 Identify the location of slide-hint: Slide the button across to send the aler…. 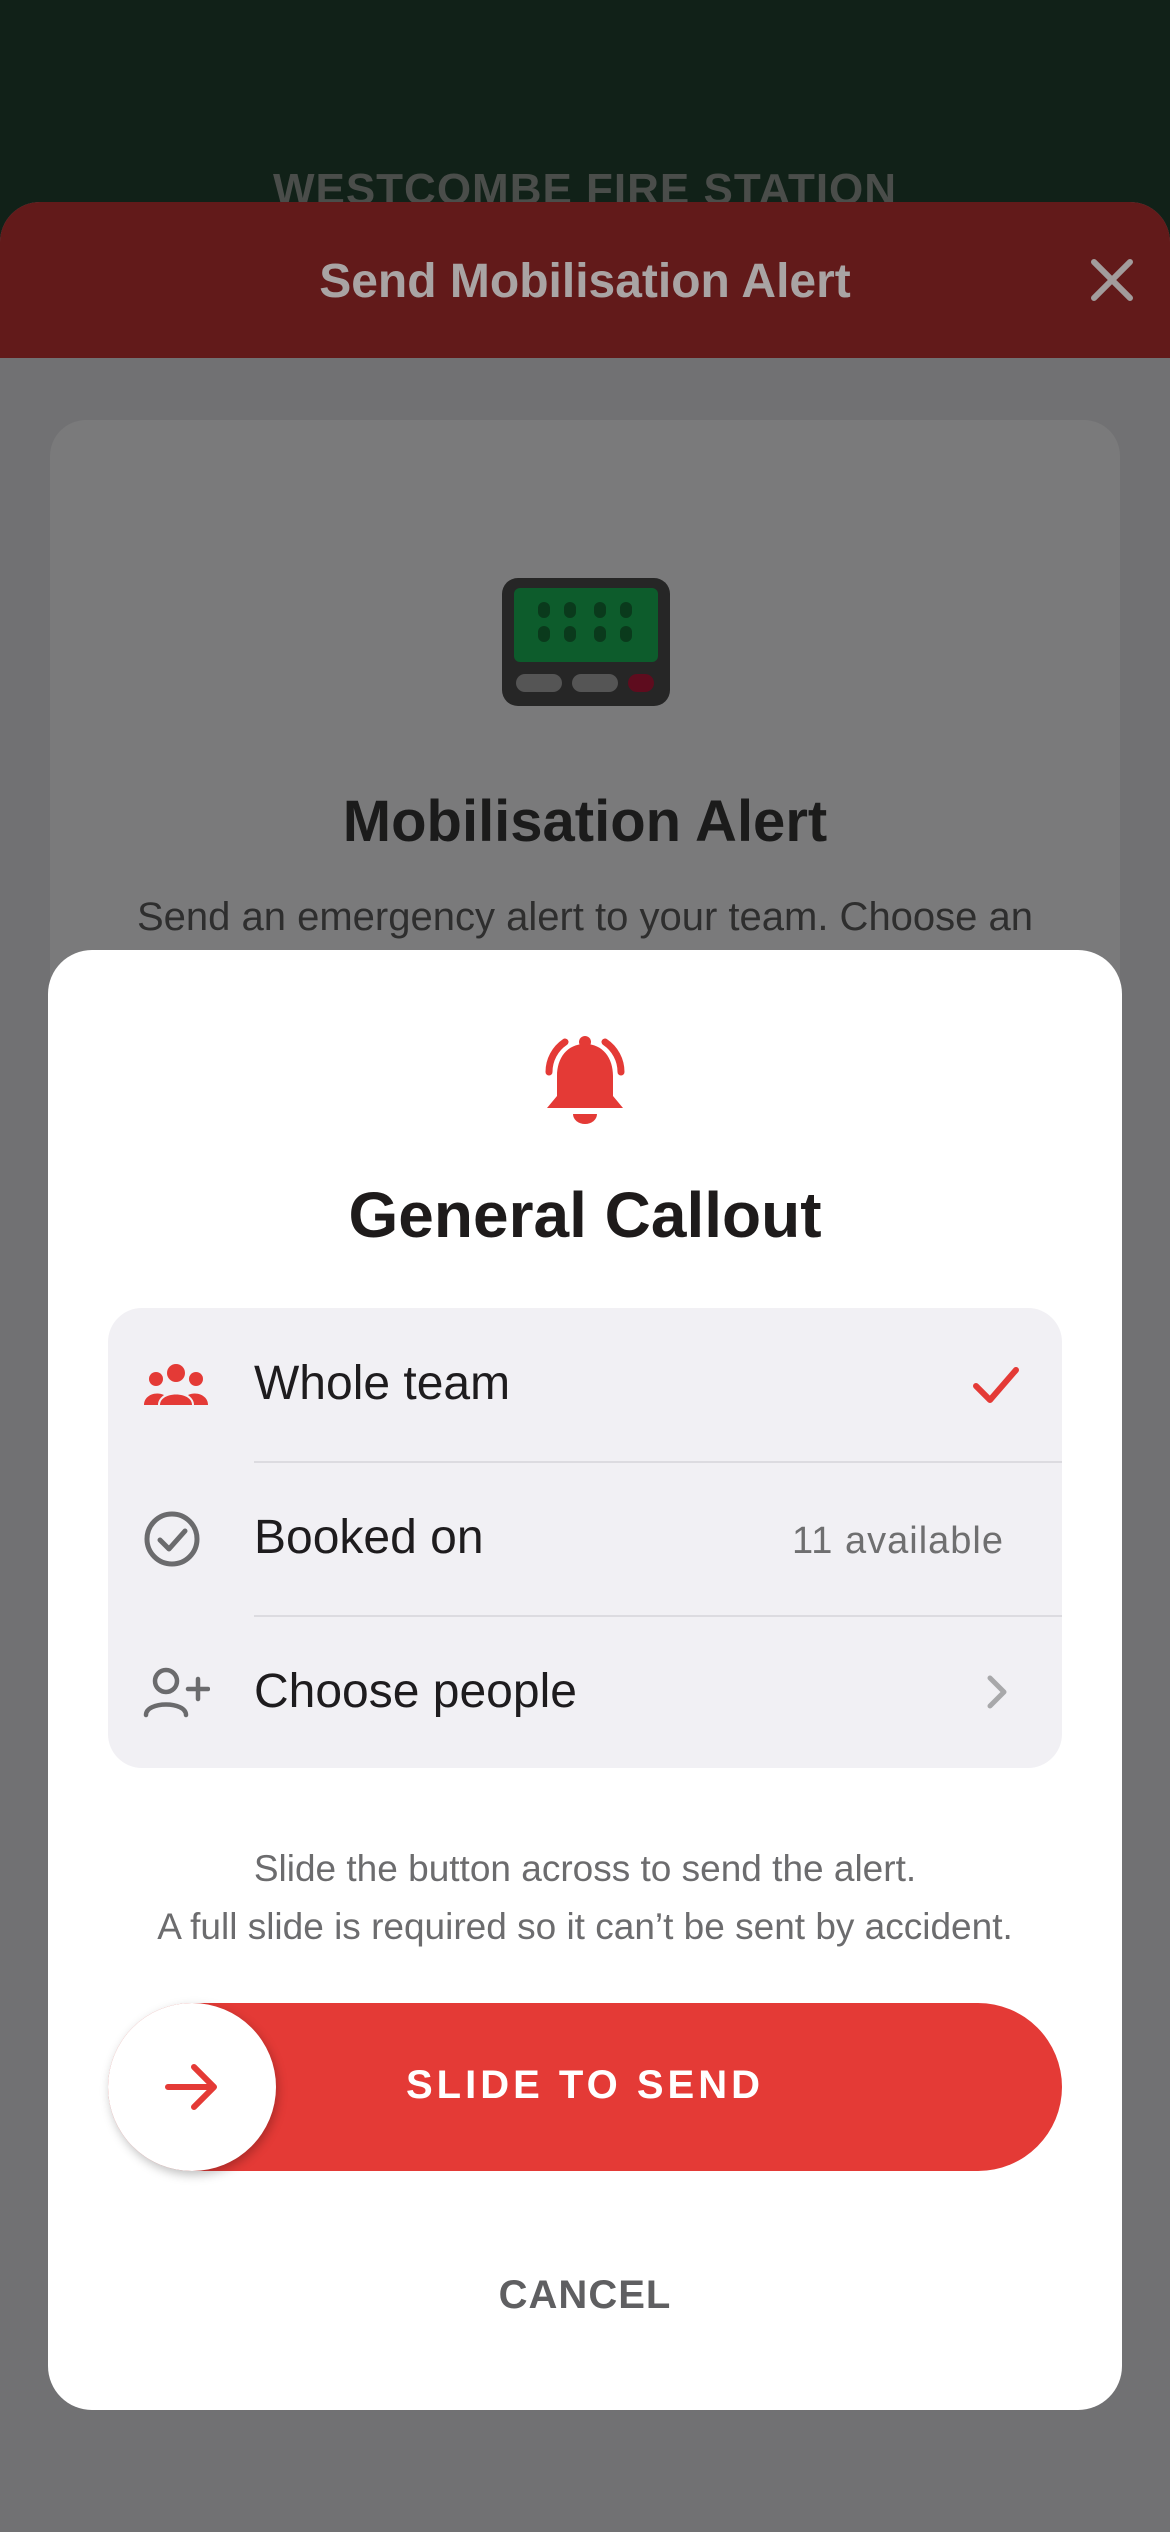
(585, 1898).